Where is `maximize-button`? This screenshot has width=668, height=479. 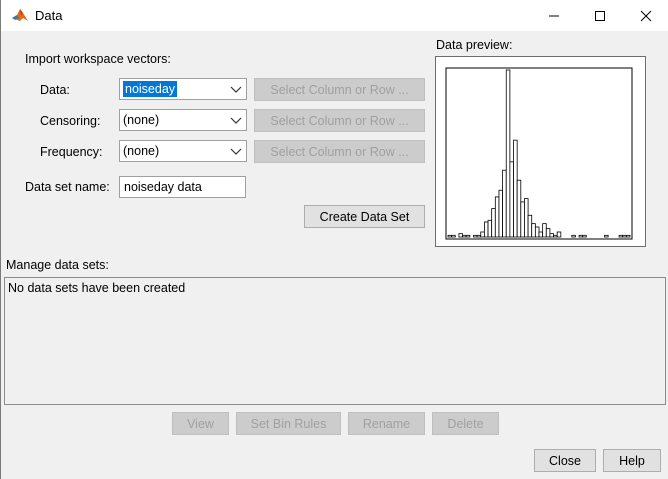 maximize-button is located at coordinates (600, 15).